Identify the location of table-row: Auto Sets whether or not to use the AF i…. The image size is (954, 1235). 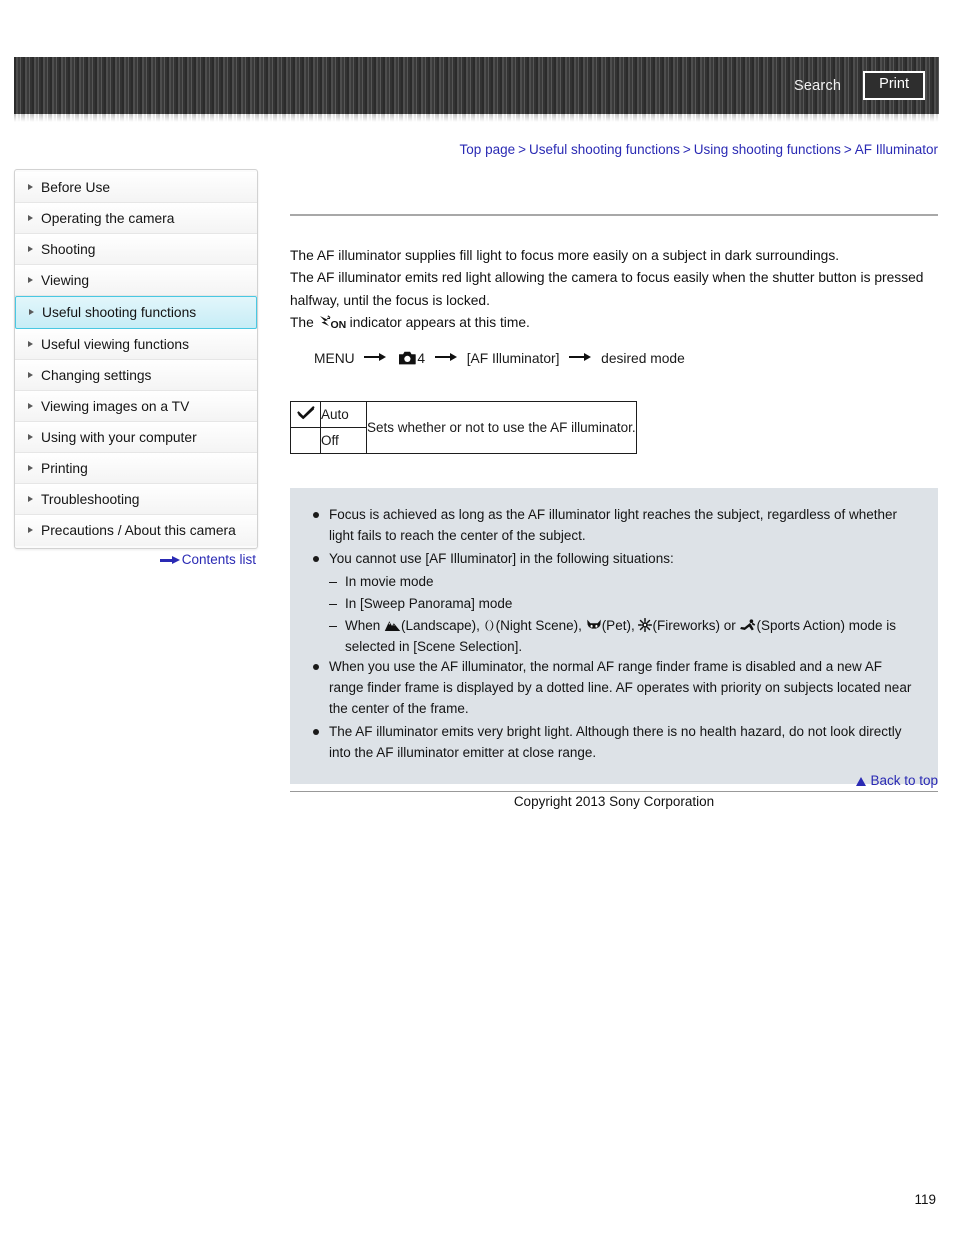
(463, 427).